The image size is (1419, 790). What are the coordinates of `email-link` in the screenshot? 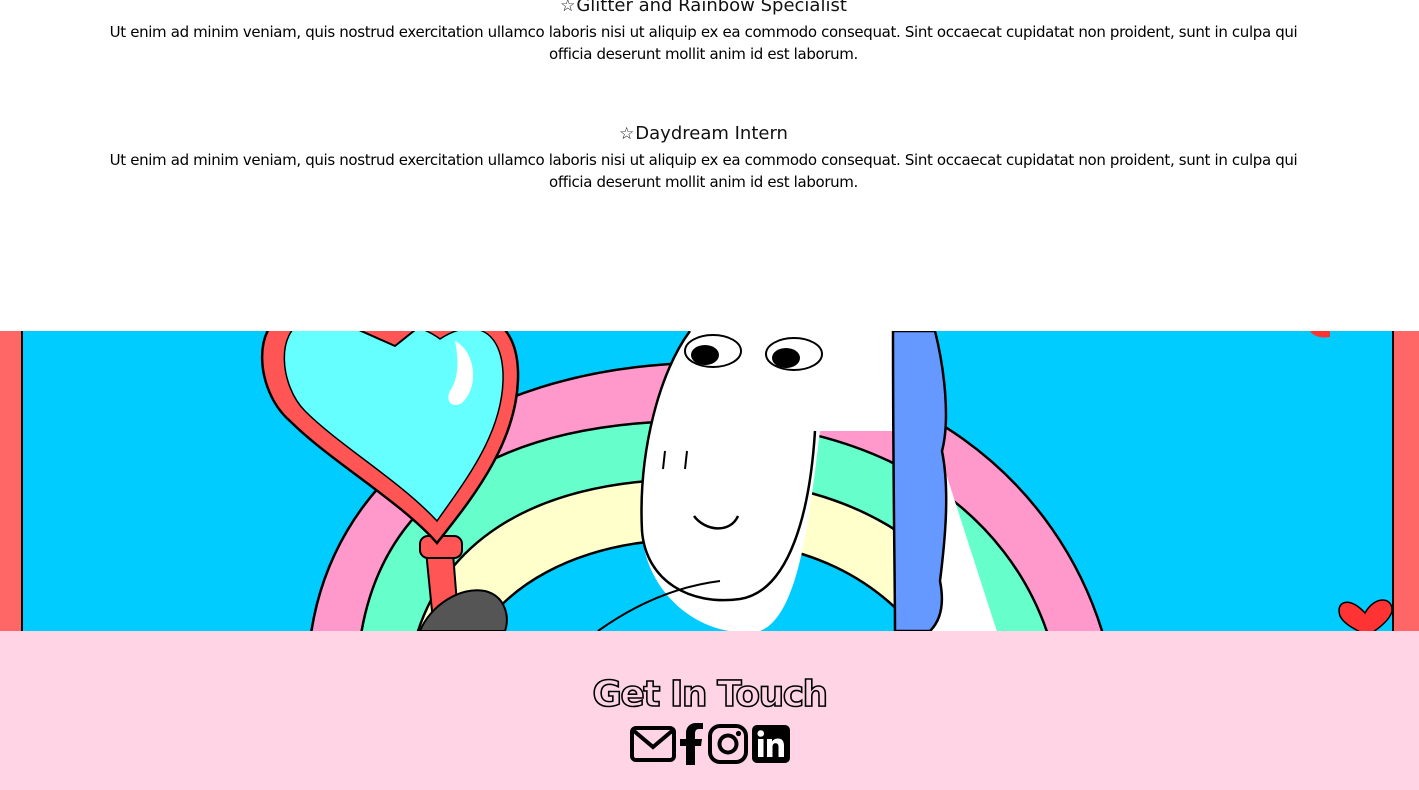 It's located at (652, 744).